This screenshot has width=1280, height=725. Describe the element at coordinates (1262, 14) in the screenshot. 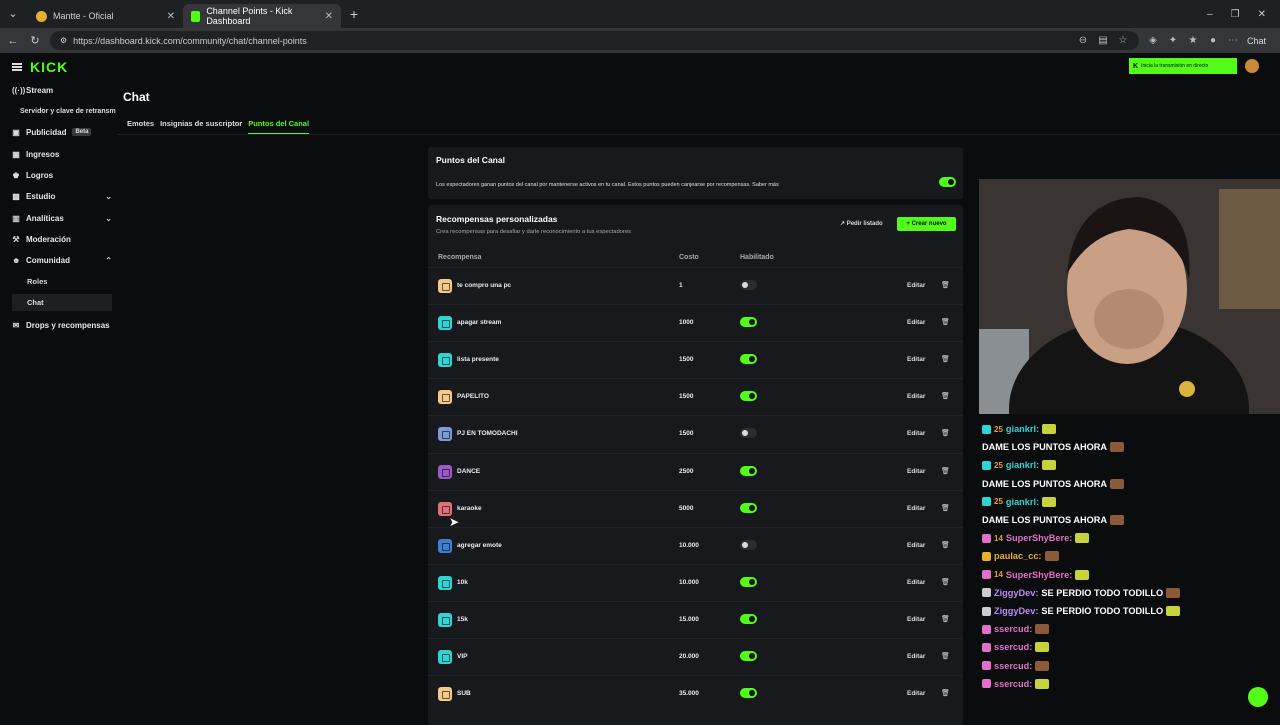

I see `close-window-icon: ✕` at that location.